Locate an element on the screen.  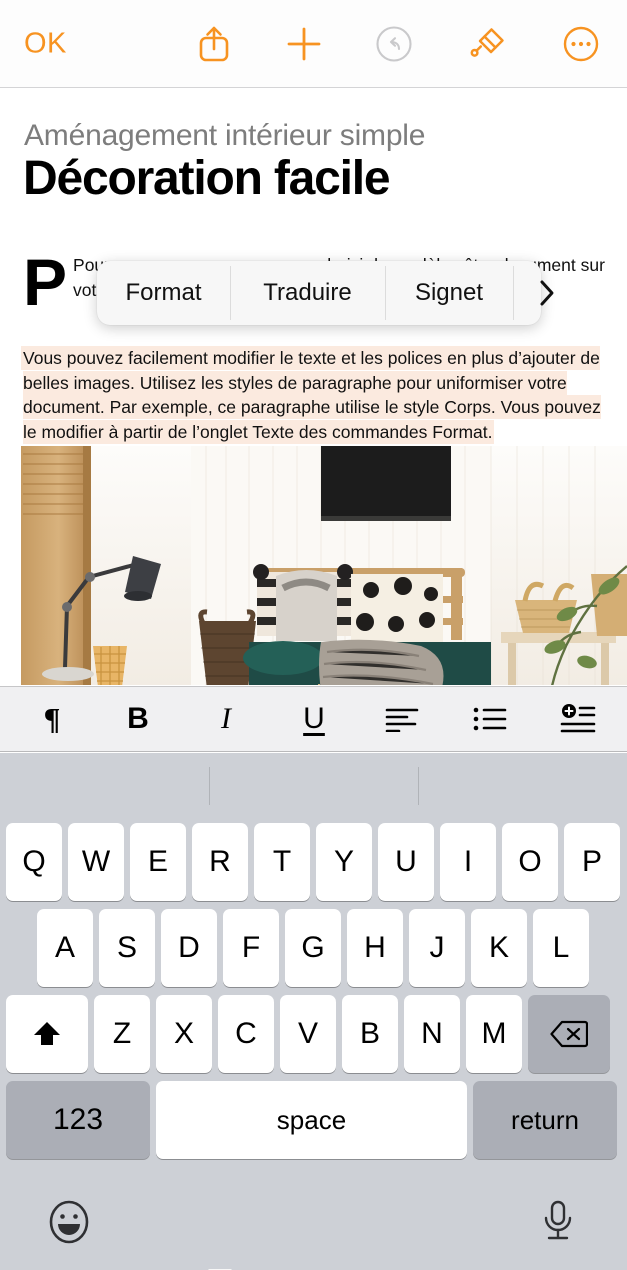
bold-button: B is located at coordinates (138, 719).